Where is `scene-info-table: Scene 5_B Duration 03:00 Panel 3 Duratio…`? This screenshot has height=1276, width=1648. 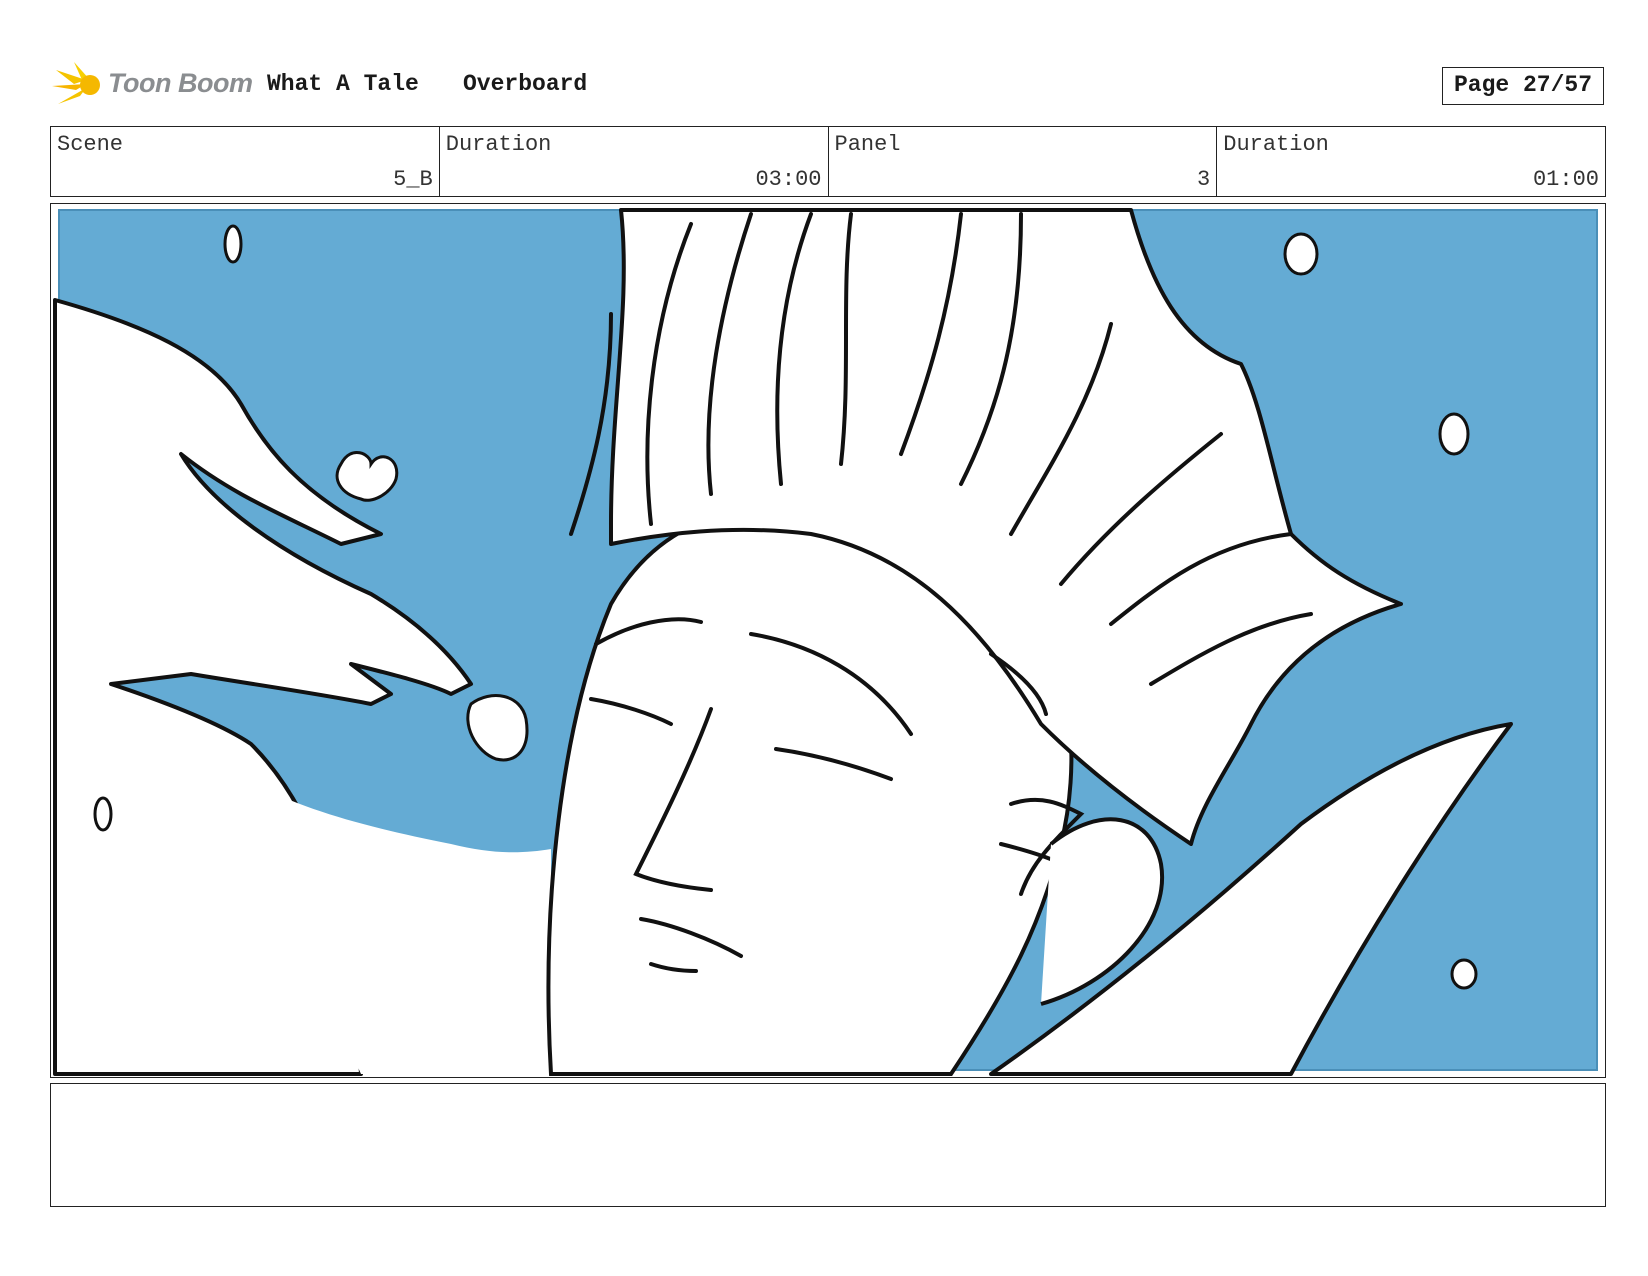 scene-info-table: Scene 5_B Duration 03:00 Panel 3 Duratio… is located at coordinates (828, 161).